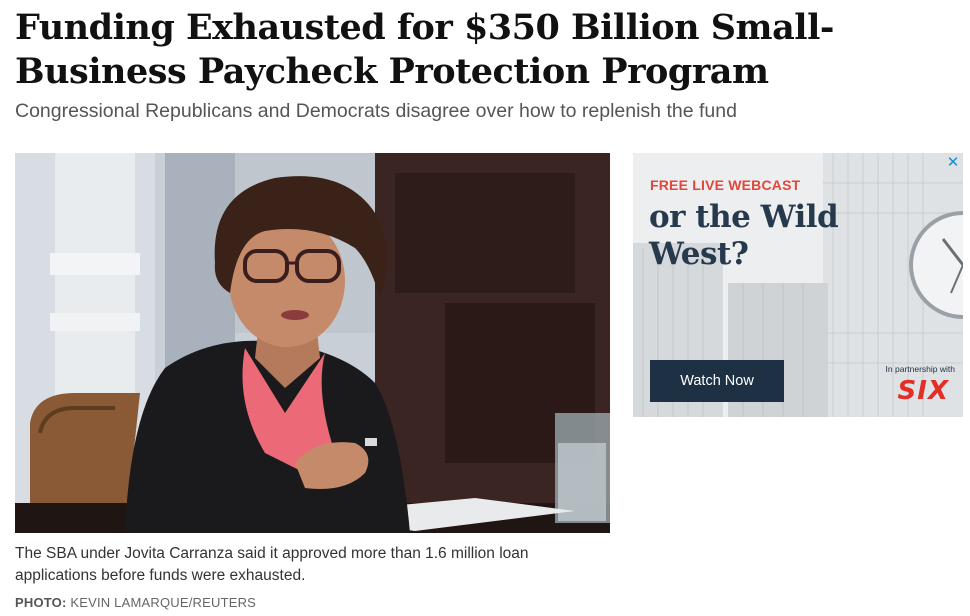  I want to click on ad-kicker: FREE LIVE WEBCAST, so click(725, 185).